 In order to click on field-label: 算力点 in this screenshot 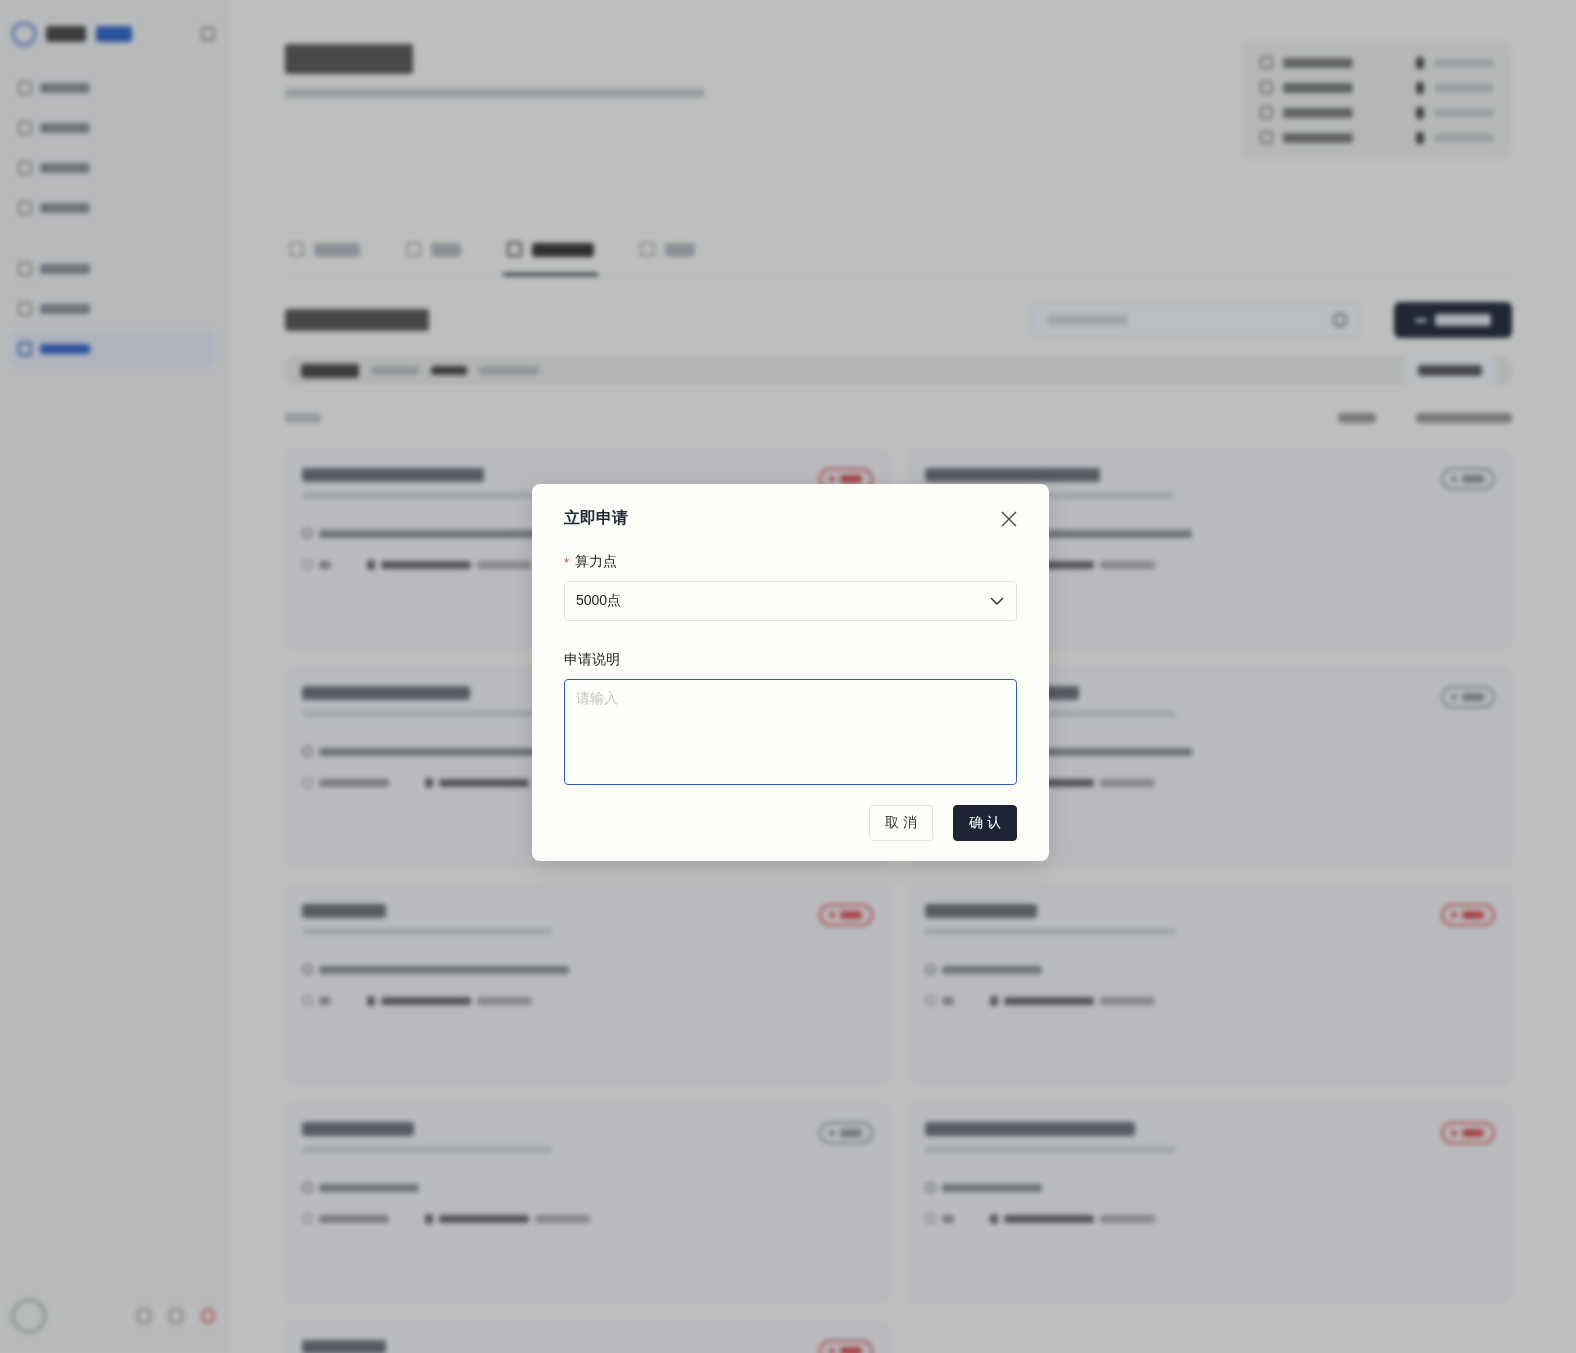, I will do `click(596, 562)`.